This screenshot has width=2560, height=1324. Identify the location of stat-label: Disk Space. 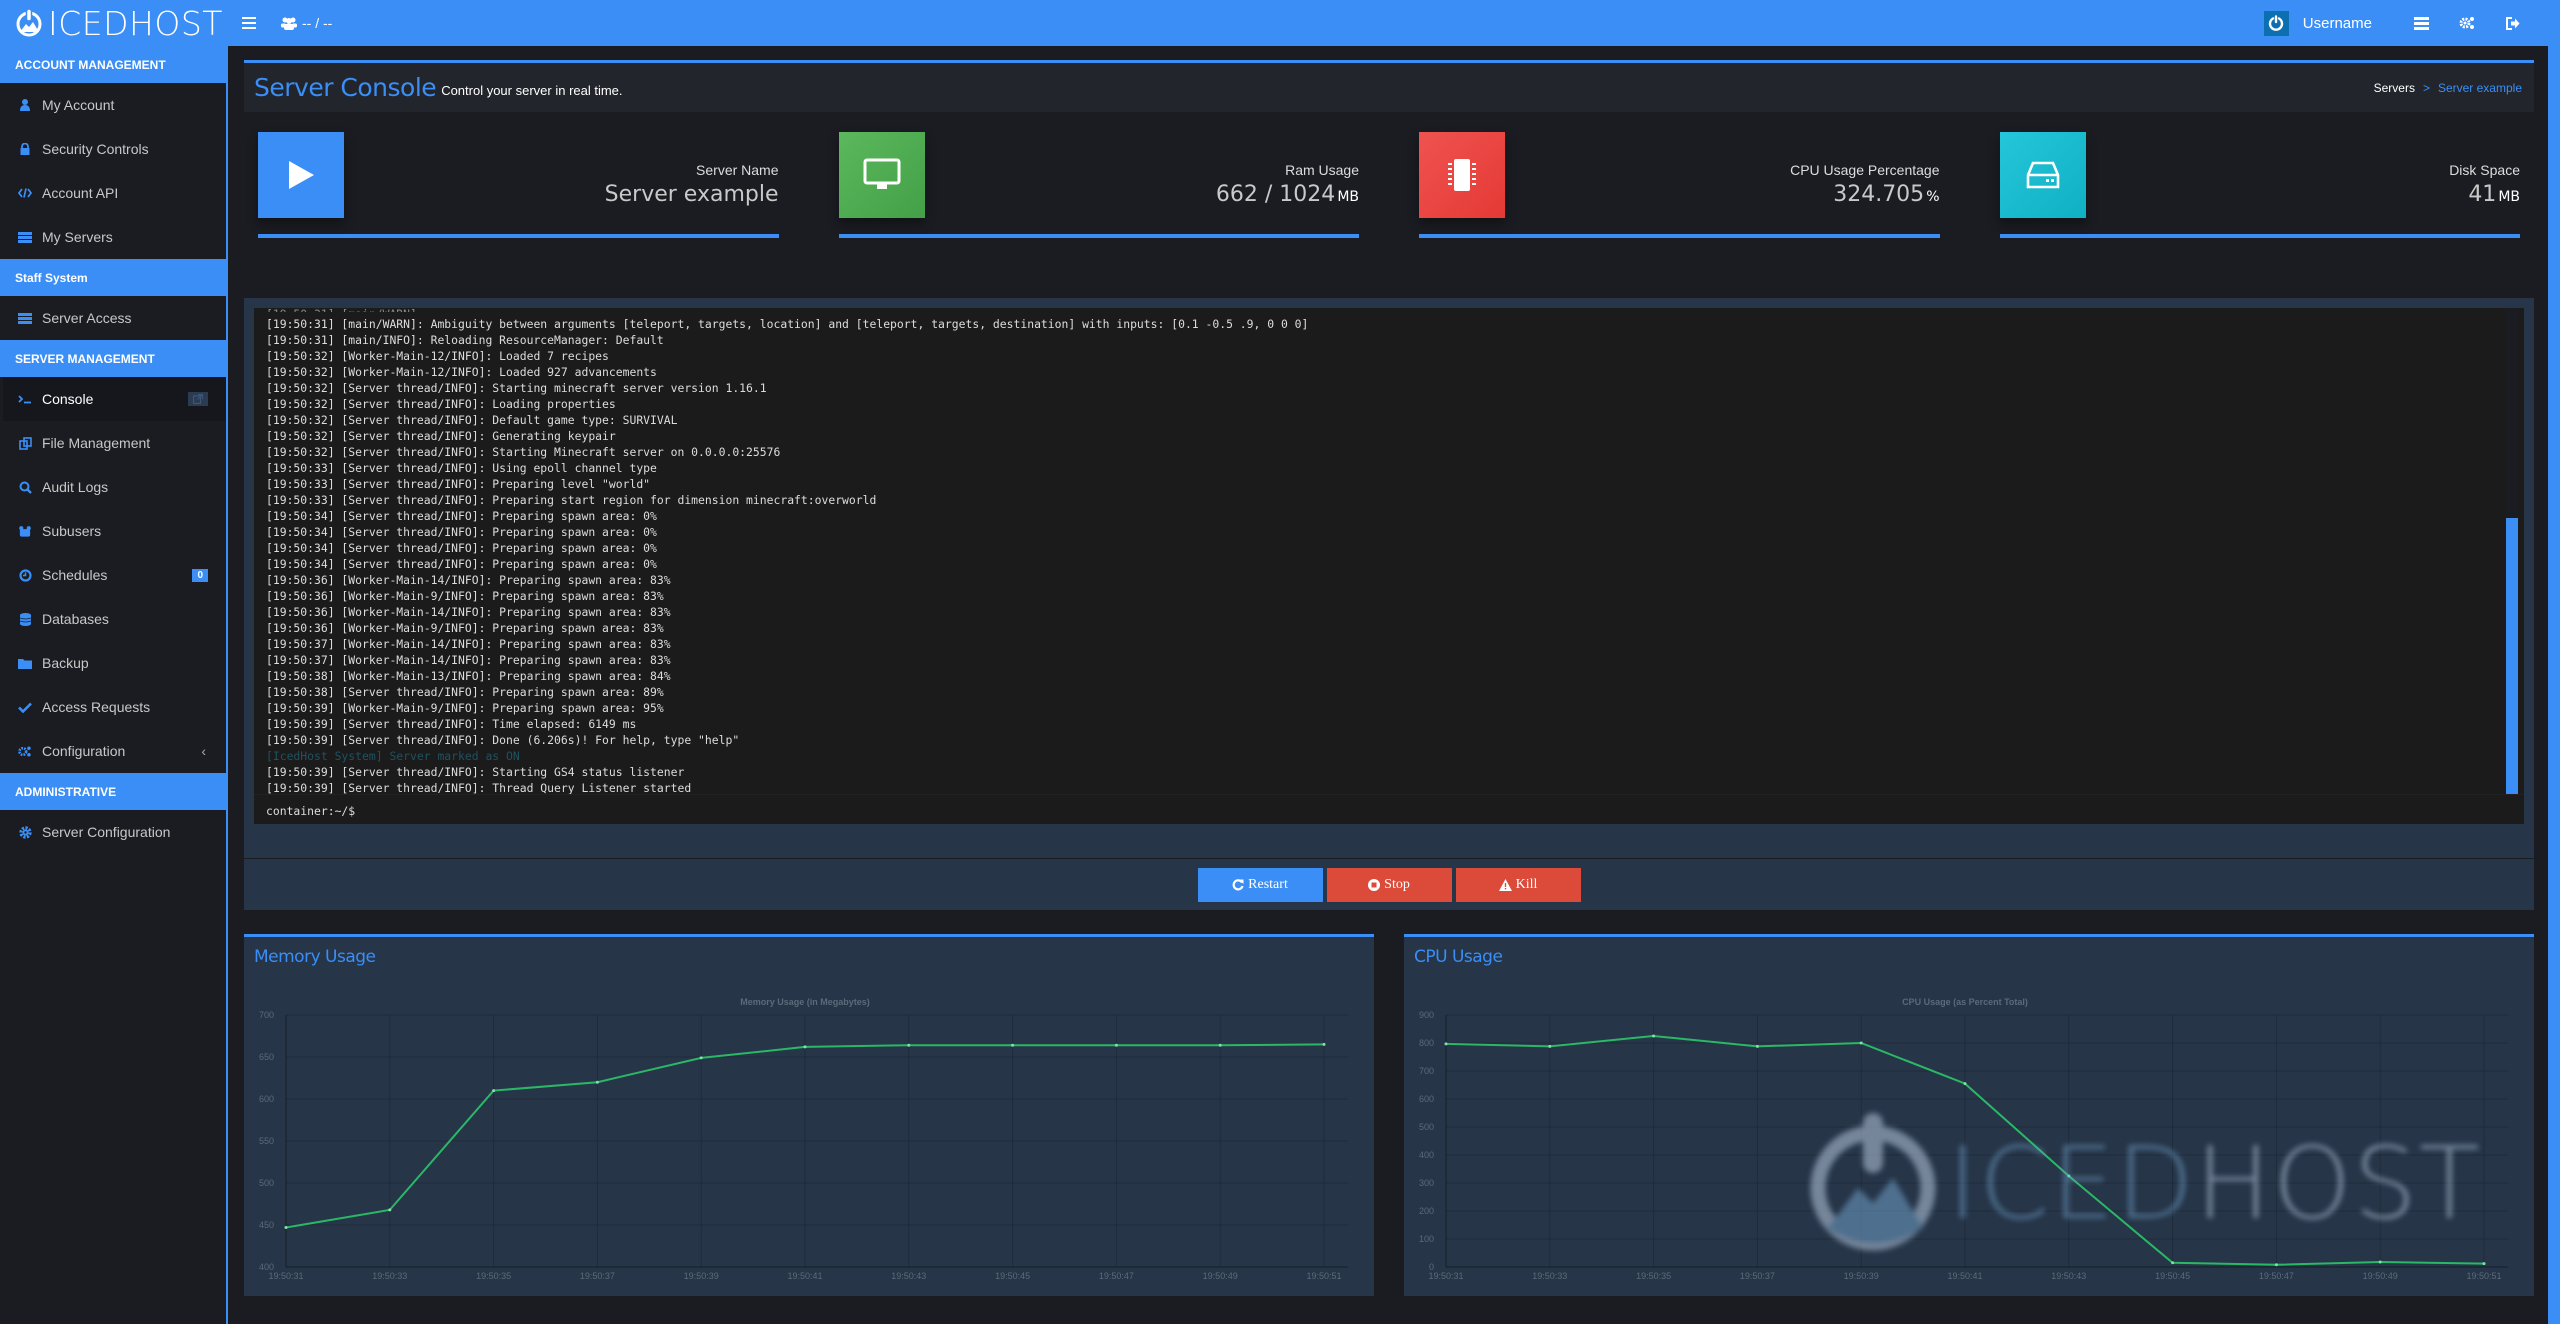
(2484, 170).